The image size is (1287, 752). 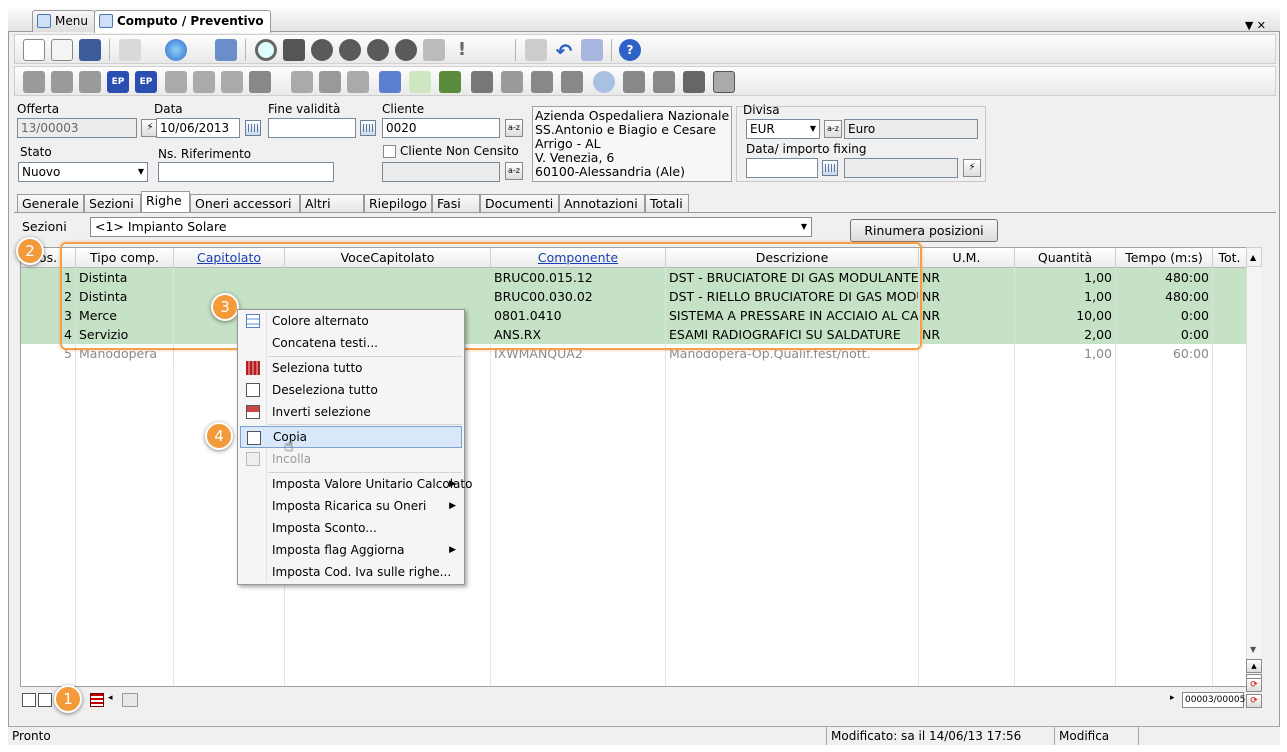 I want to click on calculator-icon, so click(x=390, y=82).